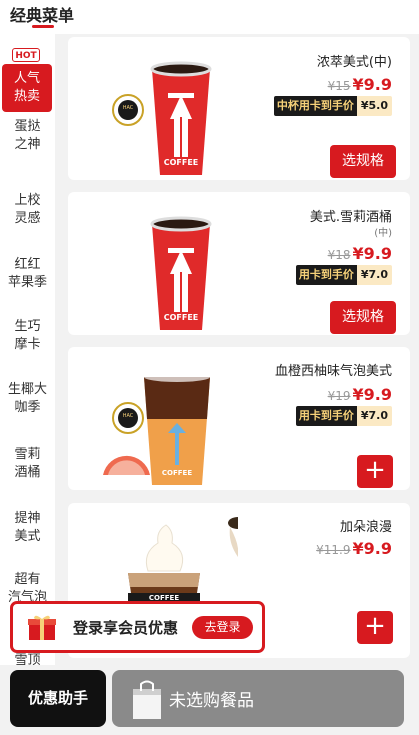 The height and width of the screenshot is (735, 419). What do you see at coordinates (27, 528) in the screenshot?
I see `sidebar-item-americano: 提神 美式` at bounding box center [27, 528].